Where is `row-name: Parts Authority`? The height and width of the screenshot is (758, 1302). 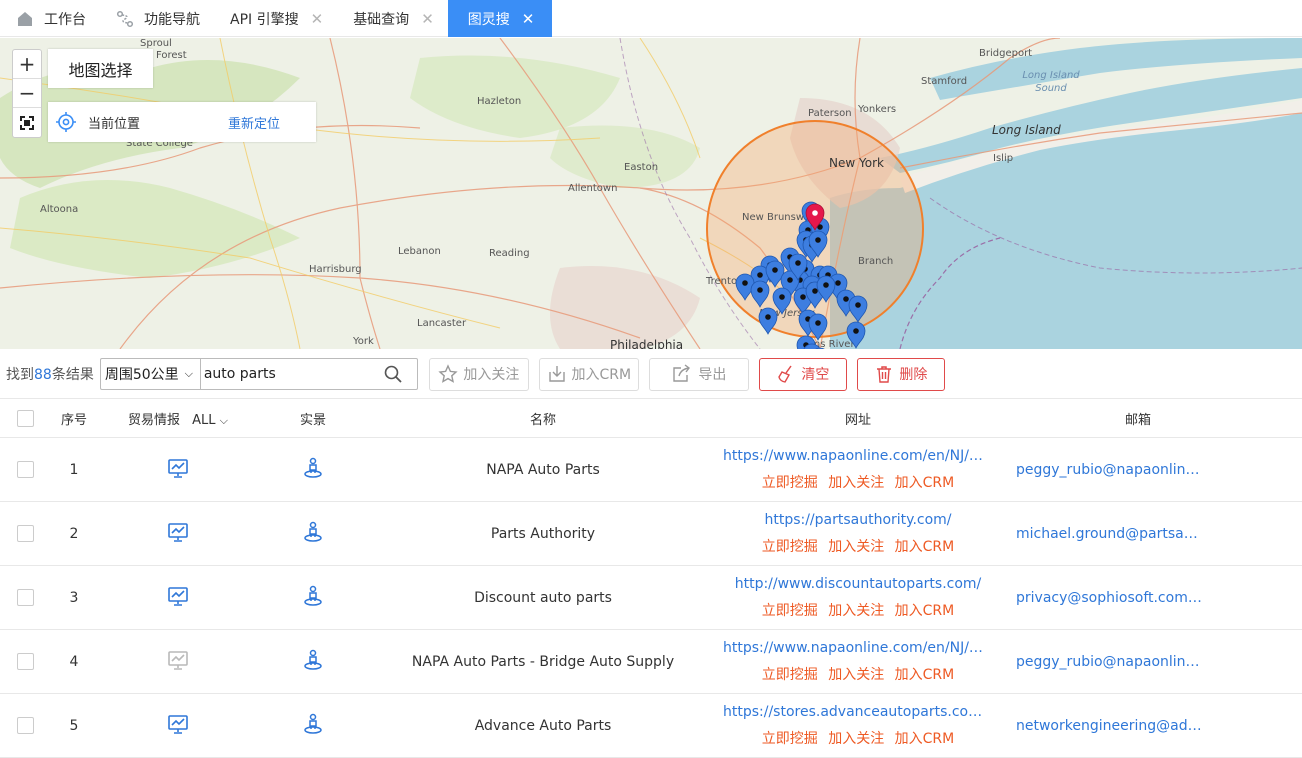 row-name: Parts Authority is located at coordinates (543, 533).